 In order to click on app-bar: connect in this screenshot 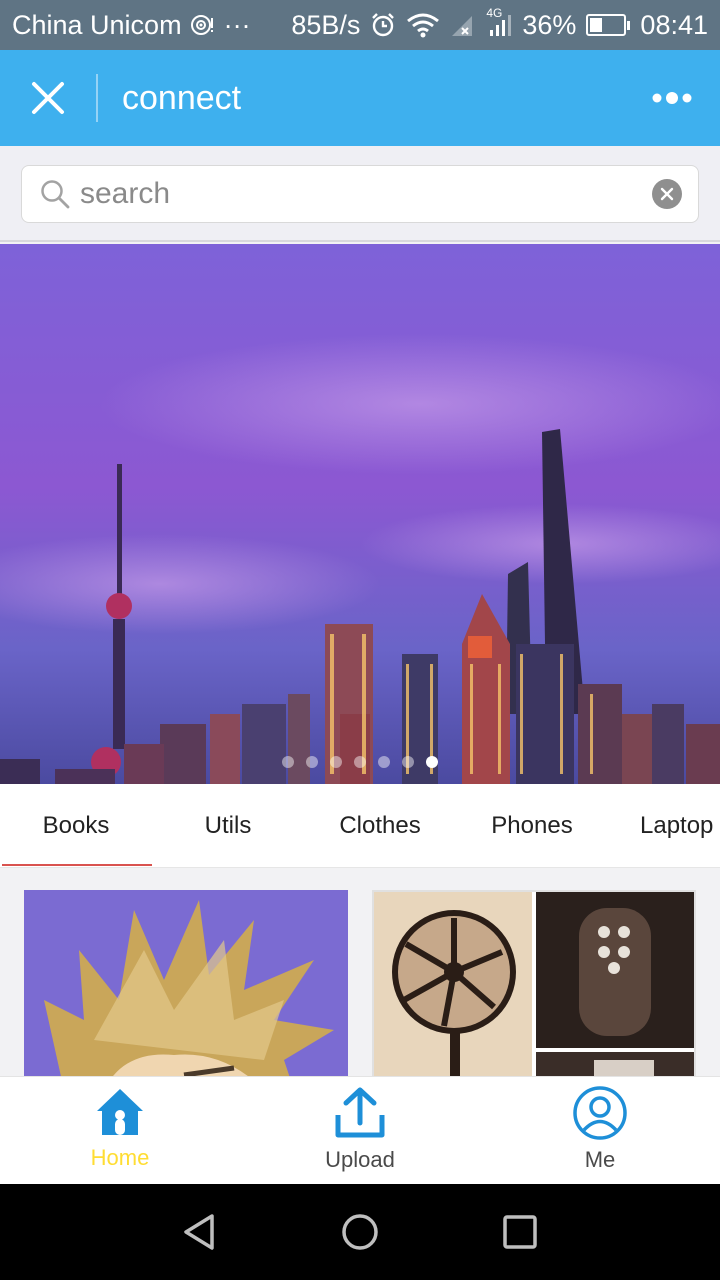, I will do `click(360, 98)`.